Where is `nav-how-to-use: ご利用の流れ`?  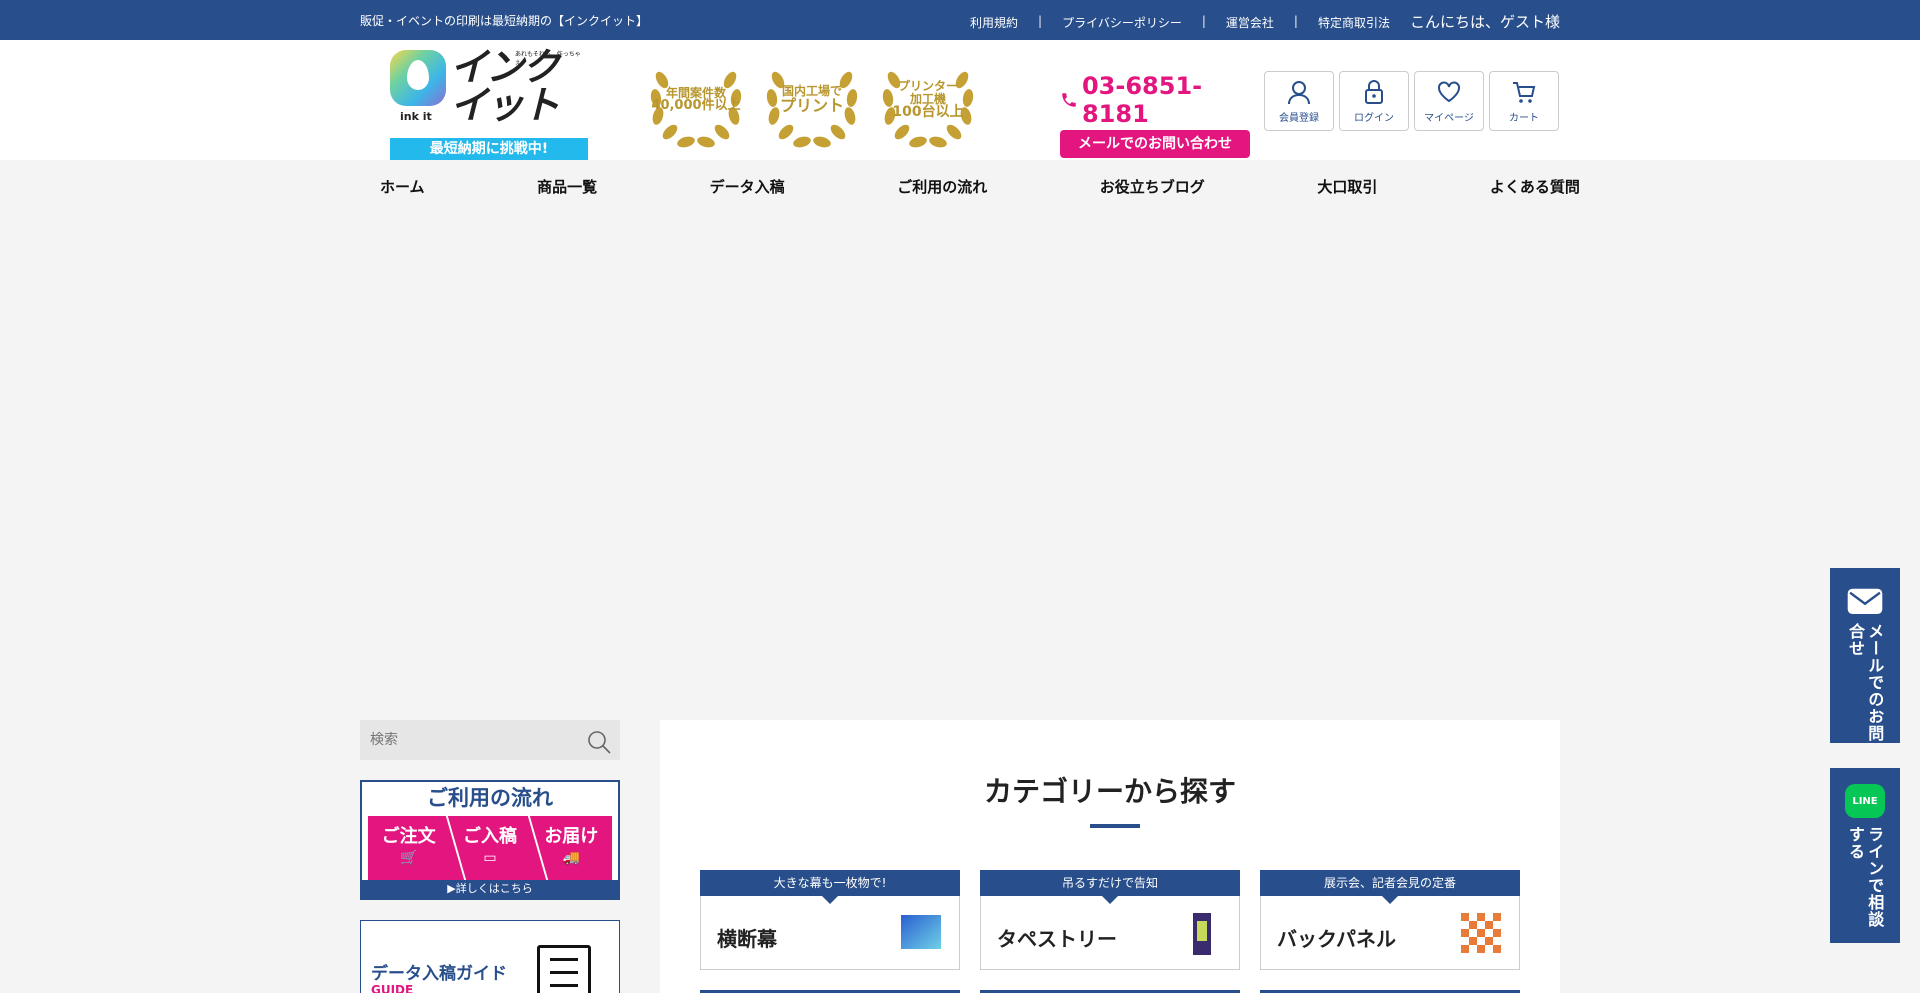
nav-how-to-use: ご利用の流れ is located at coordinates (942, 186).